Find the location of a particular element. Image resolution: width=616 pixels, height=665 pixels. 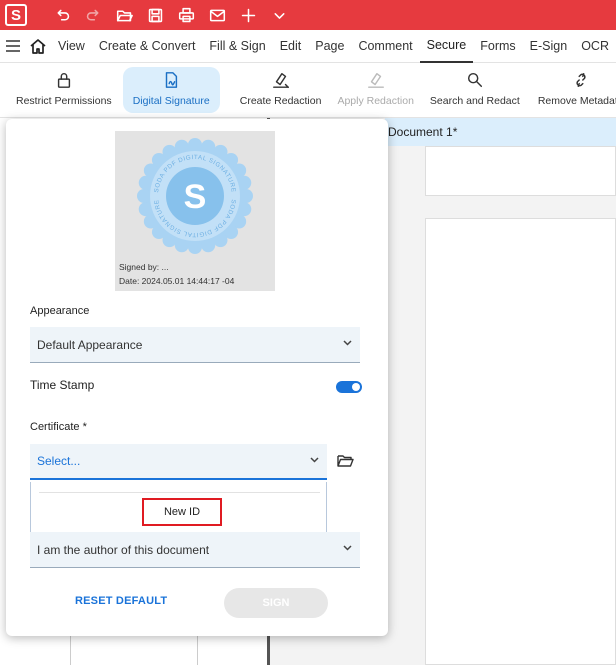

menu-page: Page is located at coordinates (329, 46).